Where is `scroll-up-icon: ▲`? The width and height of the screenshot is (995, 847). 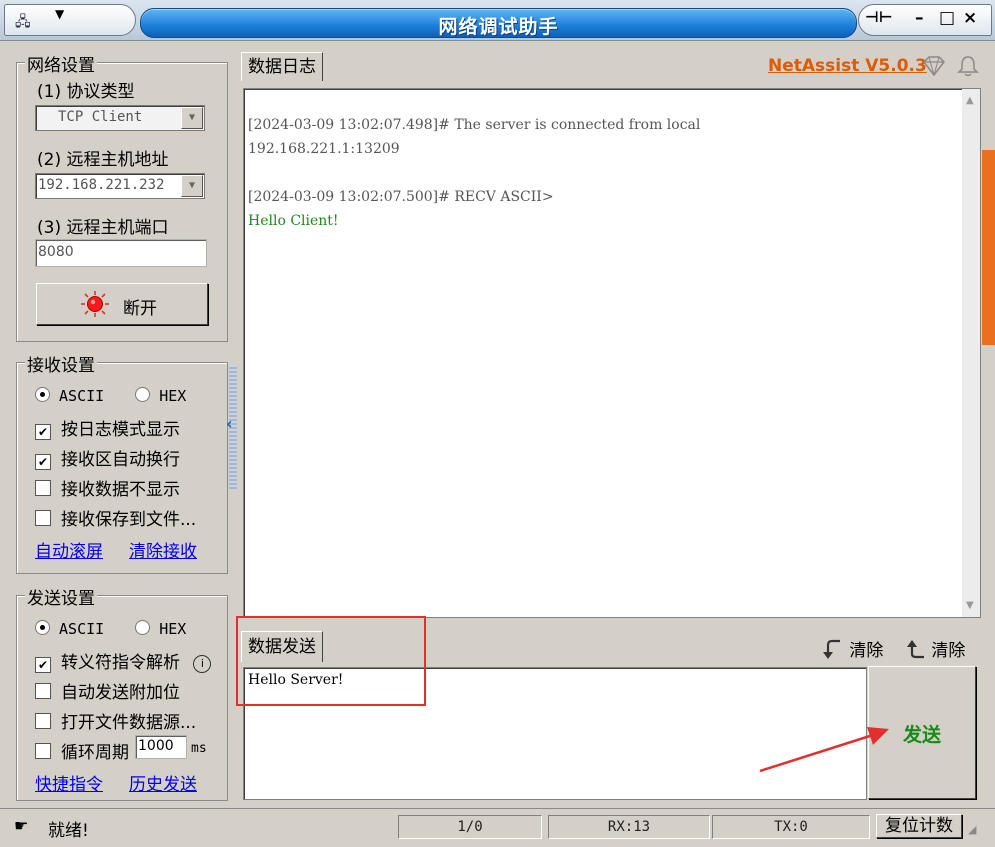
scroll-up-icon: ▲ is located at coordinates (970, 100).